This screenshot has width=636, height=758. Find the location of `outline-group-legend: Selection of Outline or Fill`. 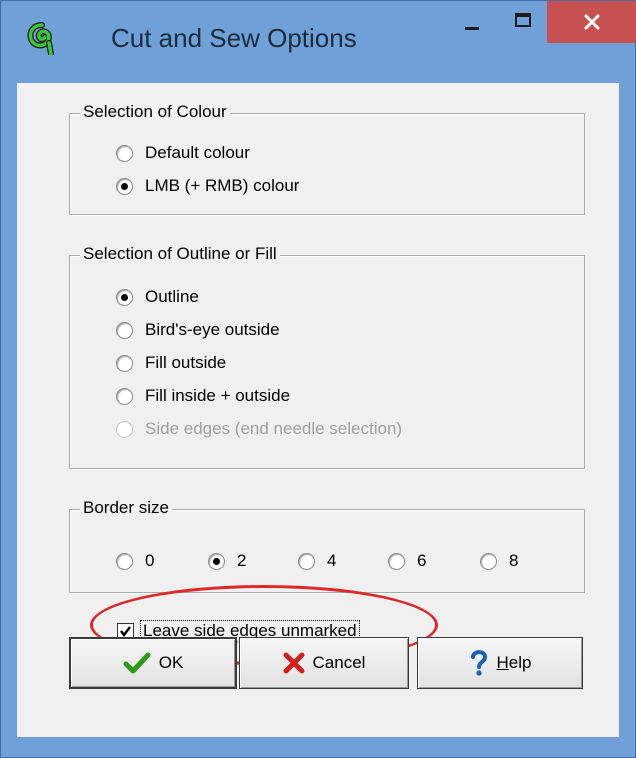

outline-group-legend: Selection of Outline or Fill is located at coordinates (180, 254).